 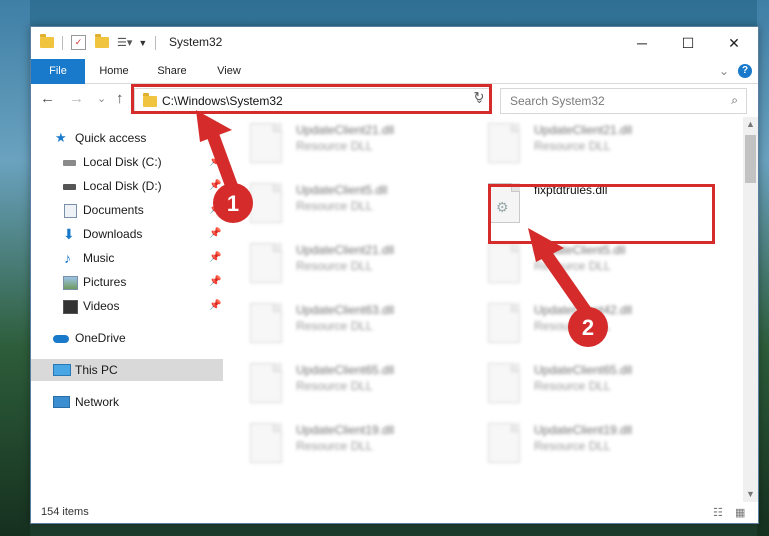 What do you see at coordinates (101, 306) in the screenshot?
I see `sidebar-item-label: Videos` at bounding box center [101, 306].